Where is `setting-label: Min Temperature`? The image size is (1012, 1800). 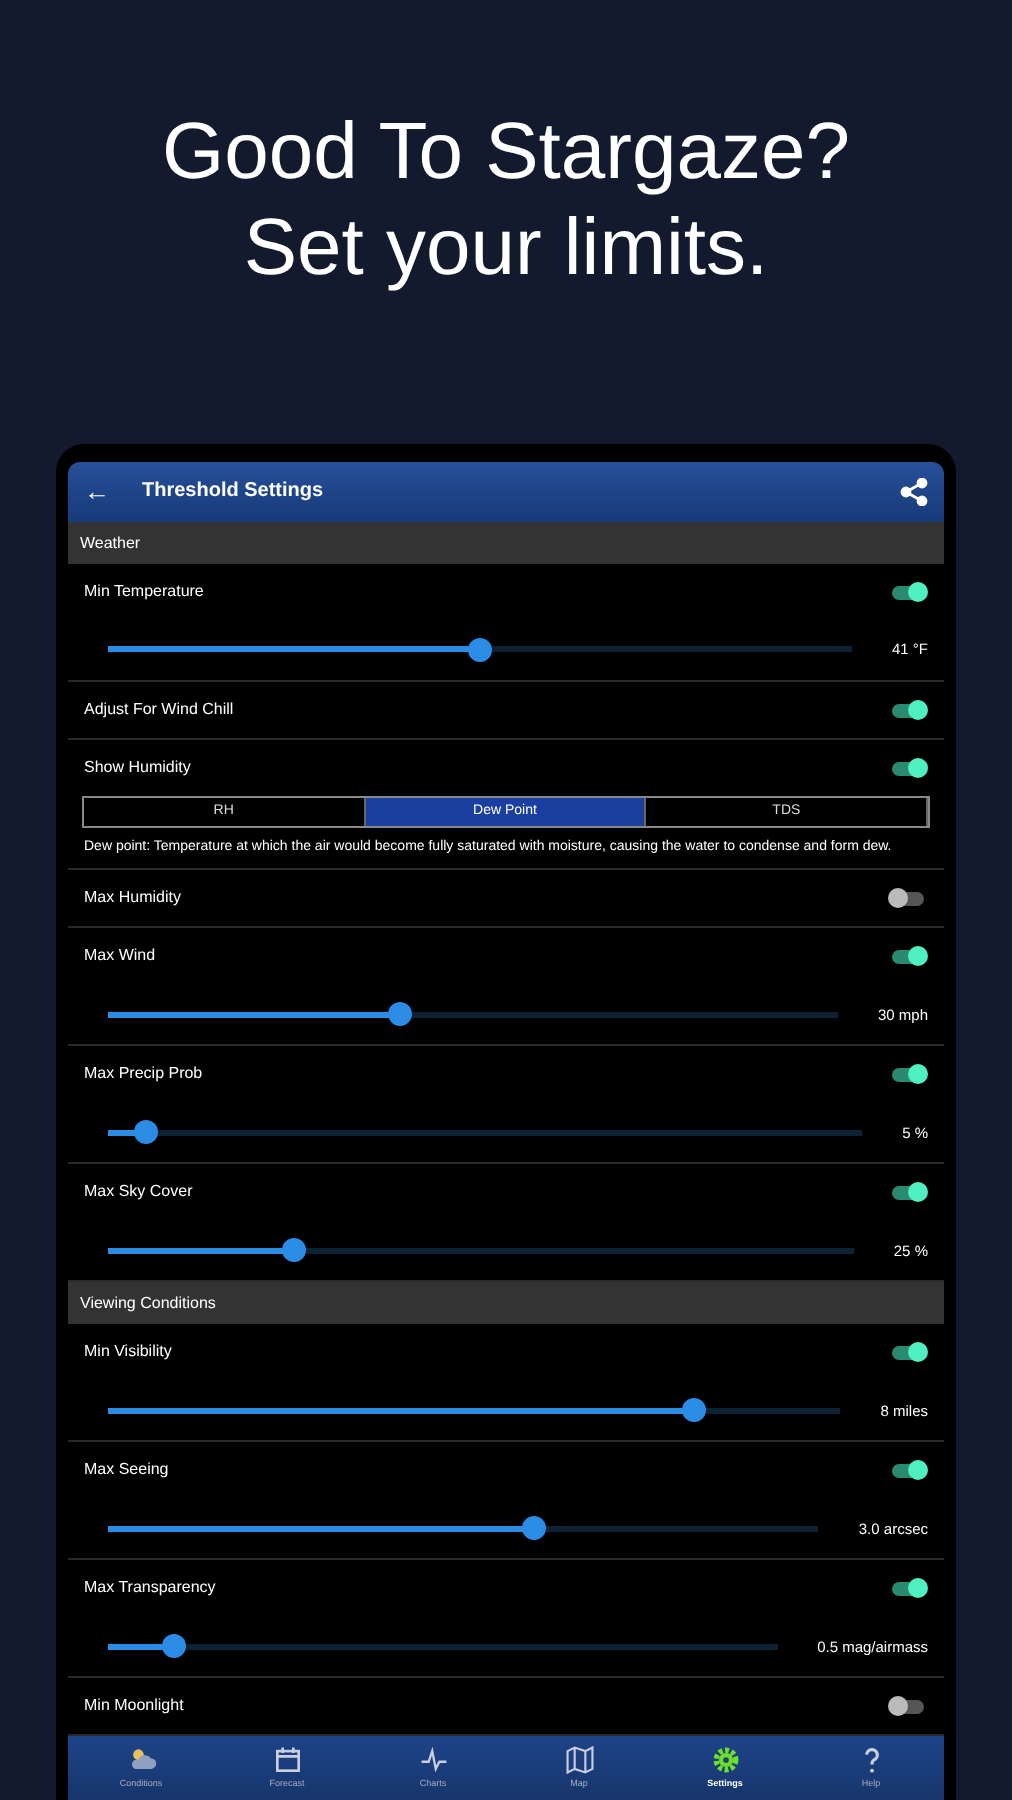 setting-label: Min Temperature is located at coordinates (145, 591).